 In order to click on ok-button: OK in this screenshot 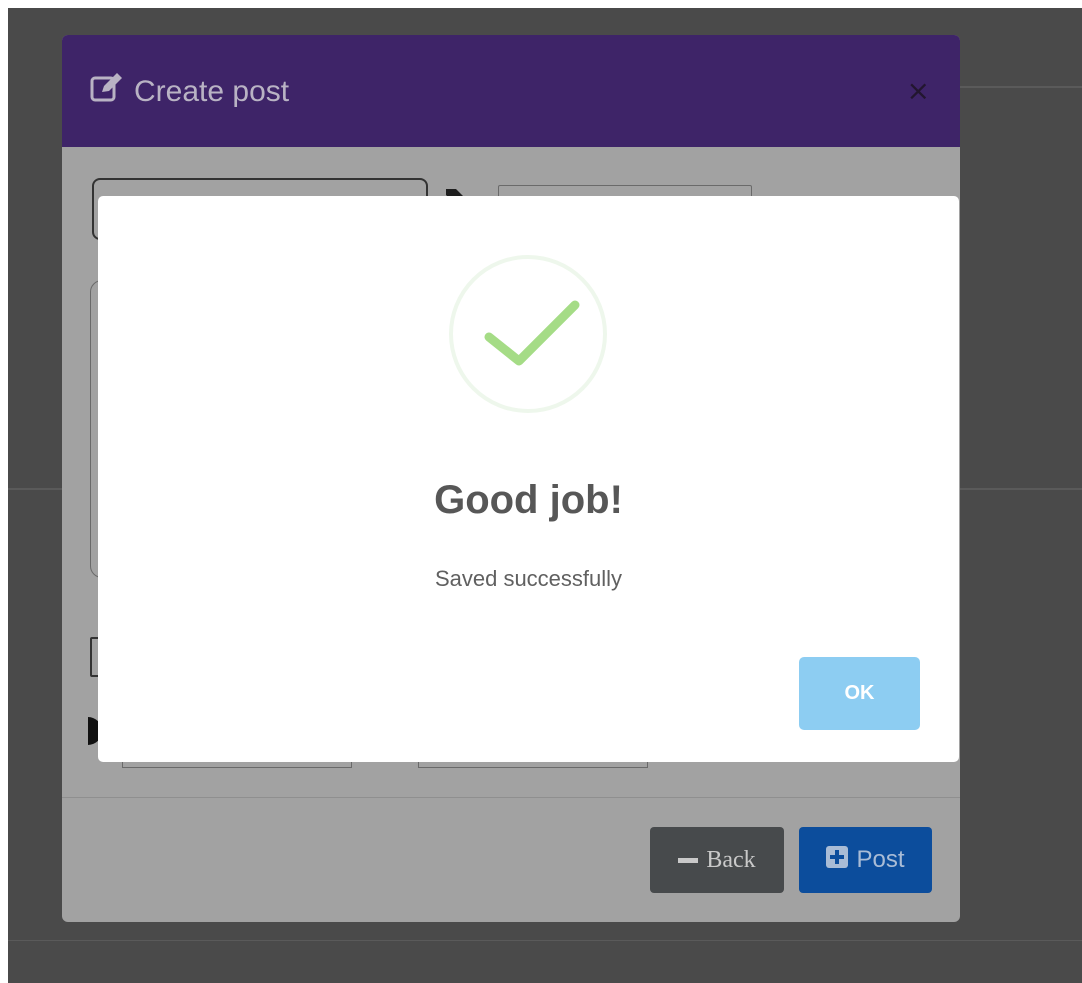, I will do `click(859, 693)`.